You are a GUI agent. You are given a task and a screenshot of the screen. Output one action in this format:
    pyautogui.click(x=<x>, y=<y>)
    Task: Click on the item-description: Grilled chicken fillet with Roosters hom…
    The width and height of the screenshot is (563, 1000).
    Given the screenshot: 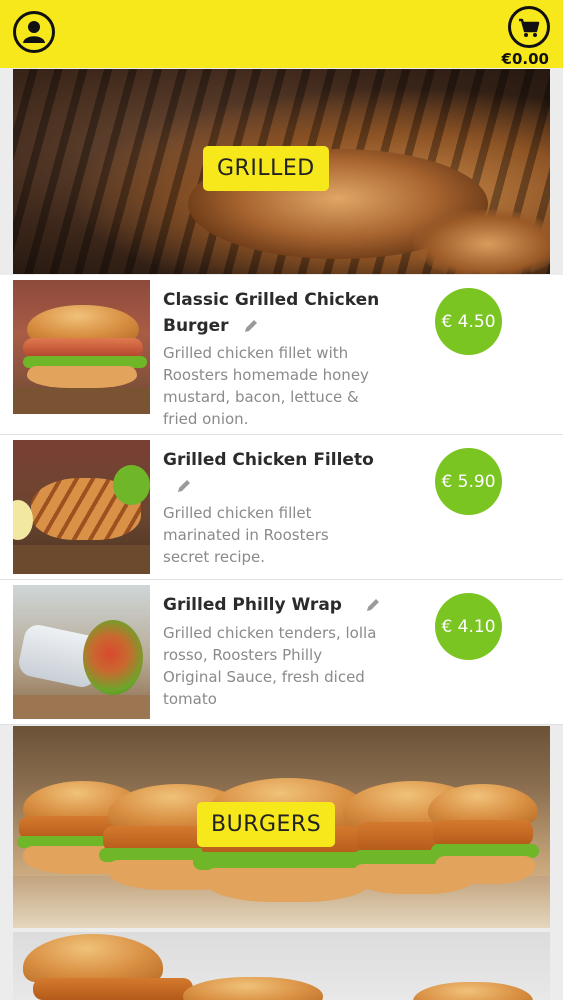 What is the action you would take?
    pyautogui.click(x=266, y=386)
    